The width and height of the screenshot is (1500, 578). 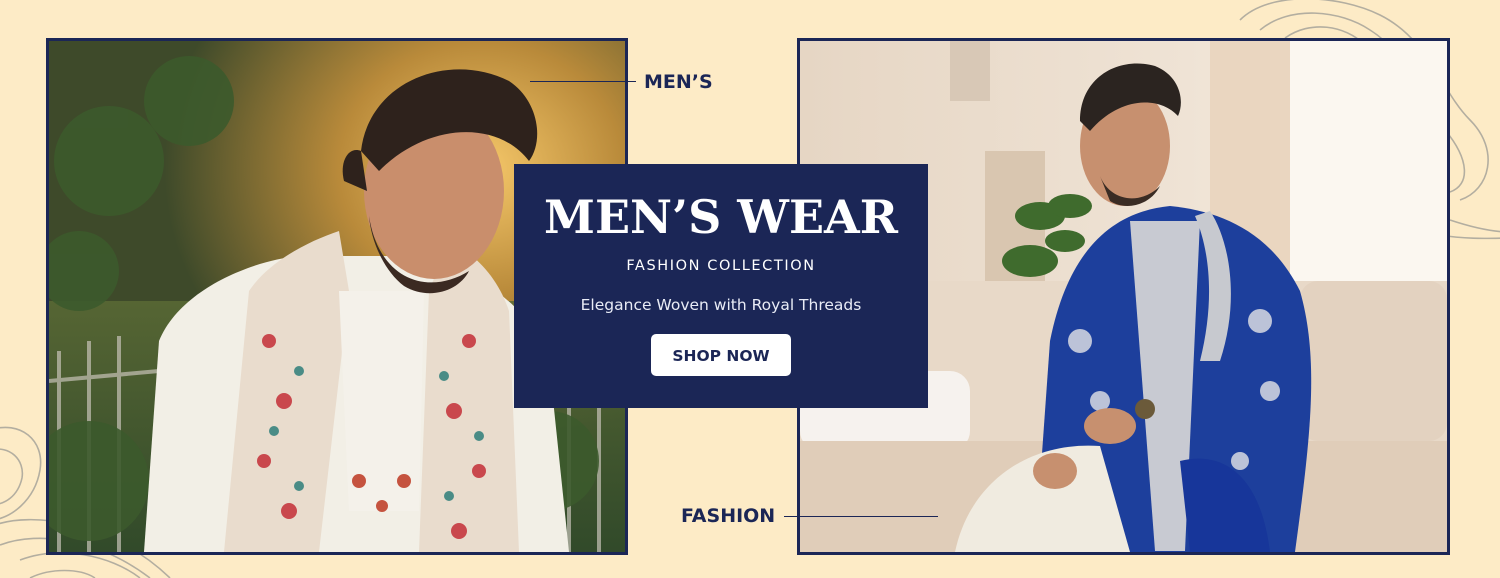 What do you see at coordinates (721, 217) in the screenshot?
I see `promo-title: MEN’S WEAR` at bounding box center [721, 217].